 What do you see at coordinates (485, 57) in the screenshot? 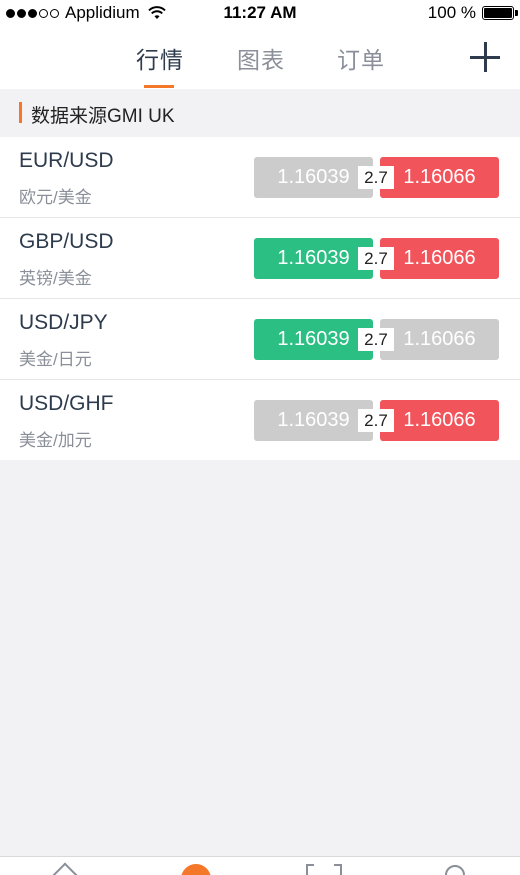
I see `add-icon` at bounding box center [485, 57].